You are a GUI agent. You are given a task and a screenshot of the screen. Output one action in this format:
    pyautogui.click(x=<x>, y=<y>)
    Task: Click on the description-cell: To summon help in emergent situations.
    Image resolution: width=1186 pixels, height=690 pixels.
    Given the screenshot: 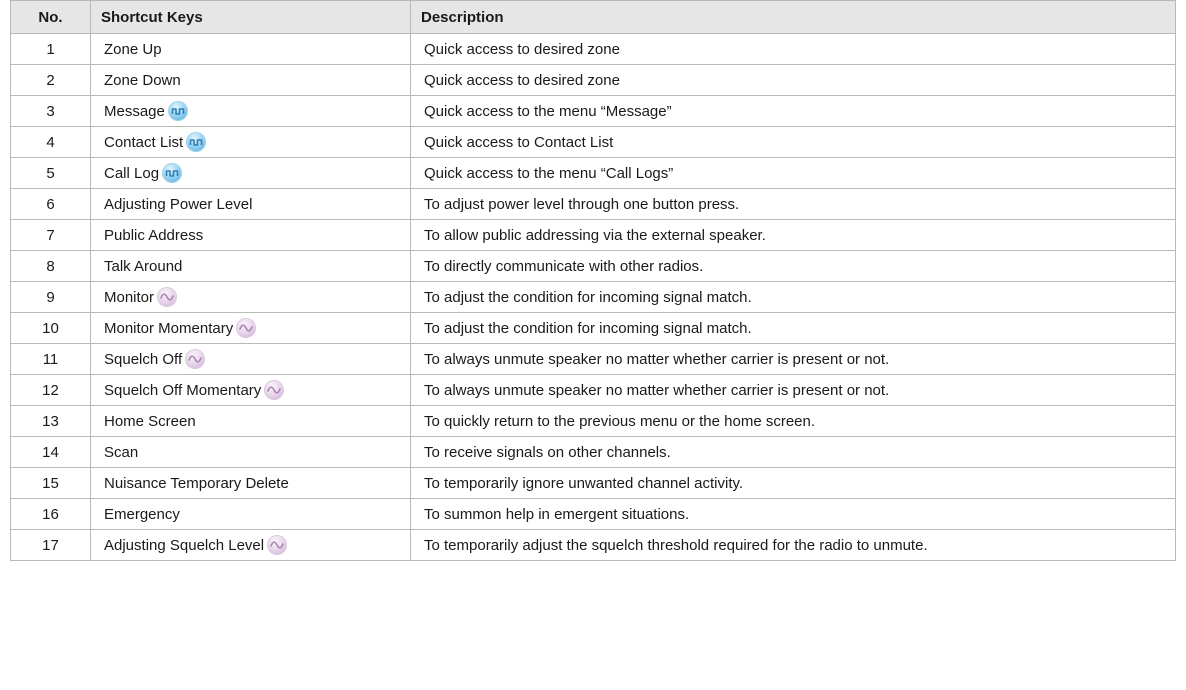 What is the action you would take?
    pyautogui.click(x=793, y=514)
    